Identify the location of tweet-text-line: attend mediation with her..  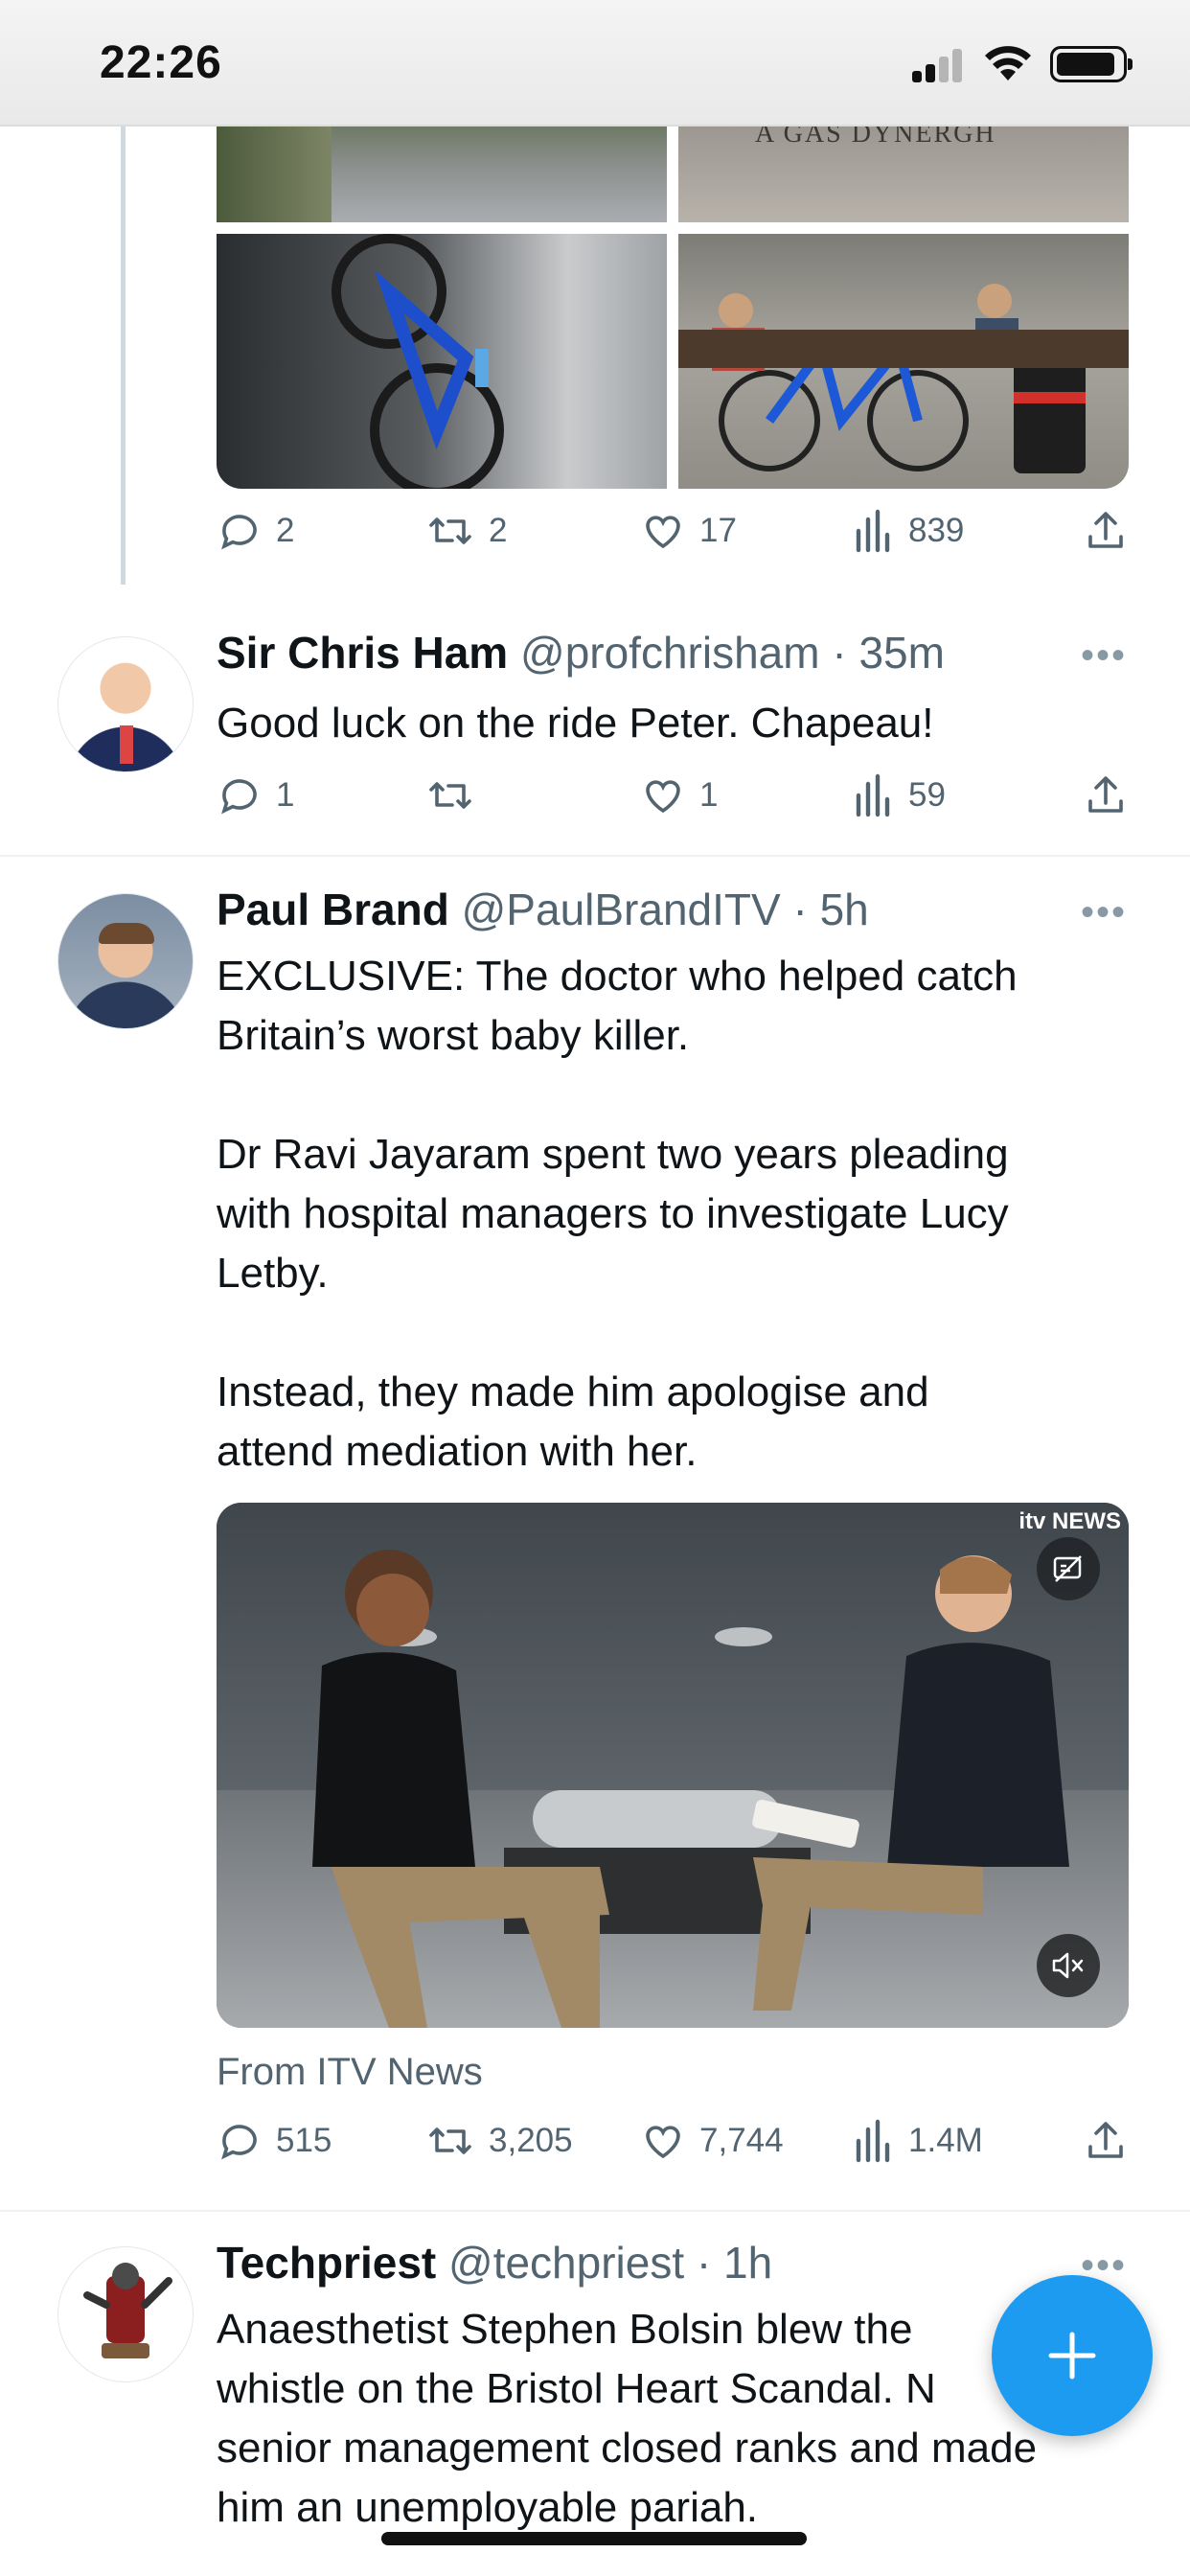
(458, 1451).